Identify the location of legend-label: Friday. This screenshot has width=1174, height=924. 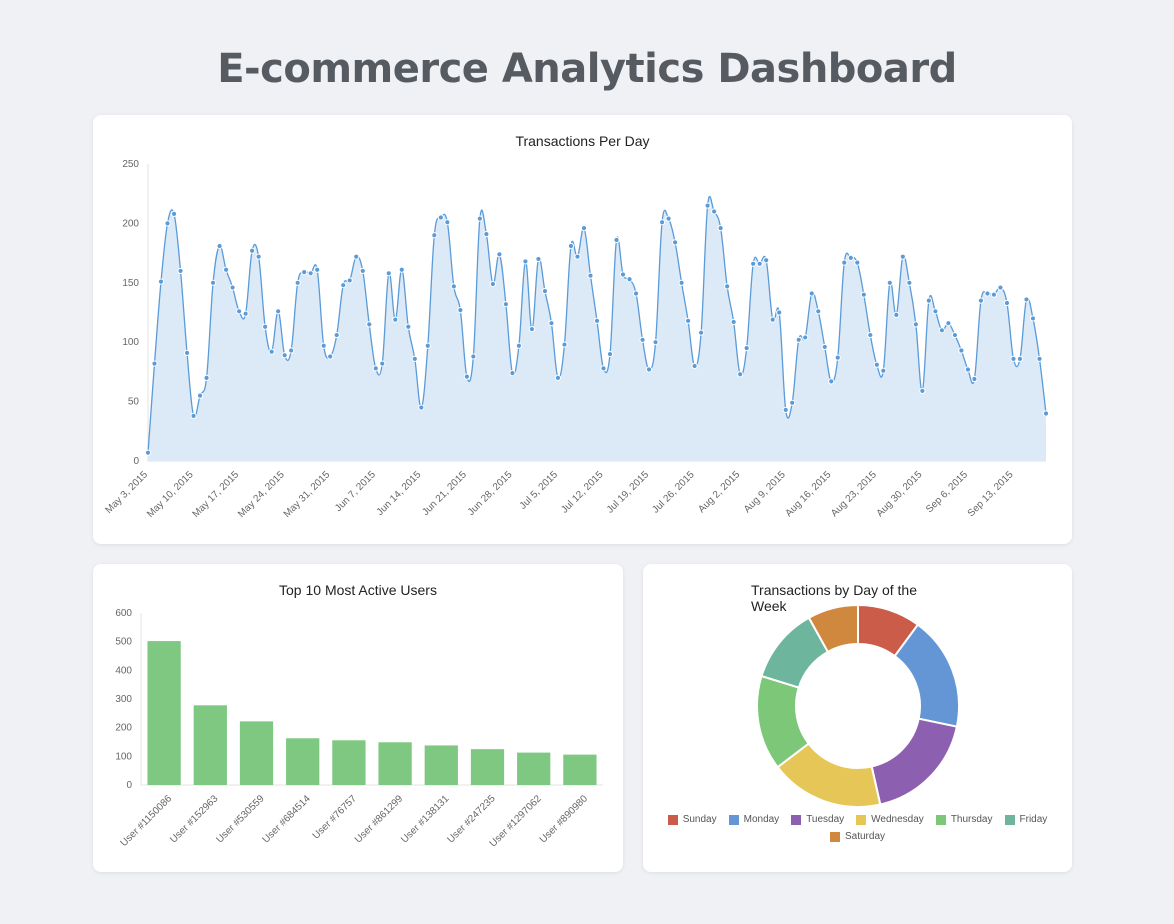
(1033, 819).